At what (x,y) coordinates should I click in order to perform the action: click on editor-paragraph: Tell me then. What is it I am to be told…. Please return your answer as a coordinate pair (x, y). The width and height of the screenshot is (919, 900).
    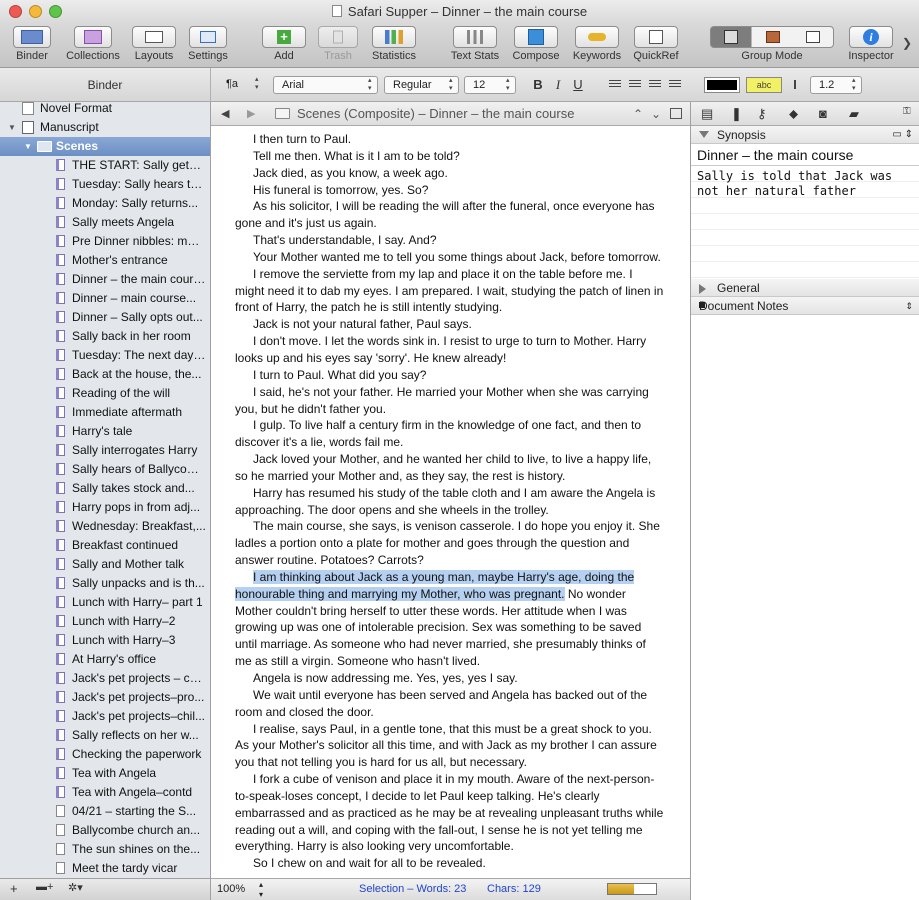
    Looking at the image, I should click on (450, 156).